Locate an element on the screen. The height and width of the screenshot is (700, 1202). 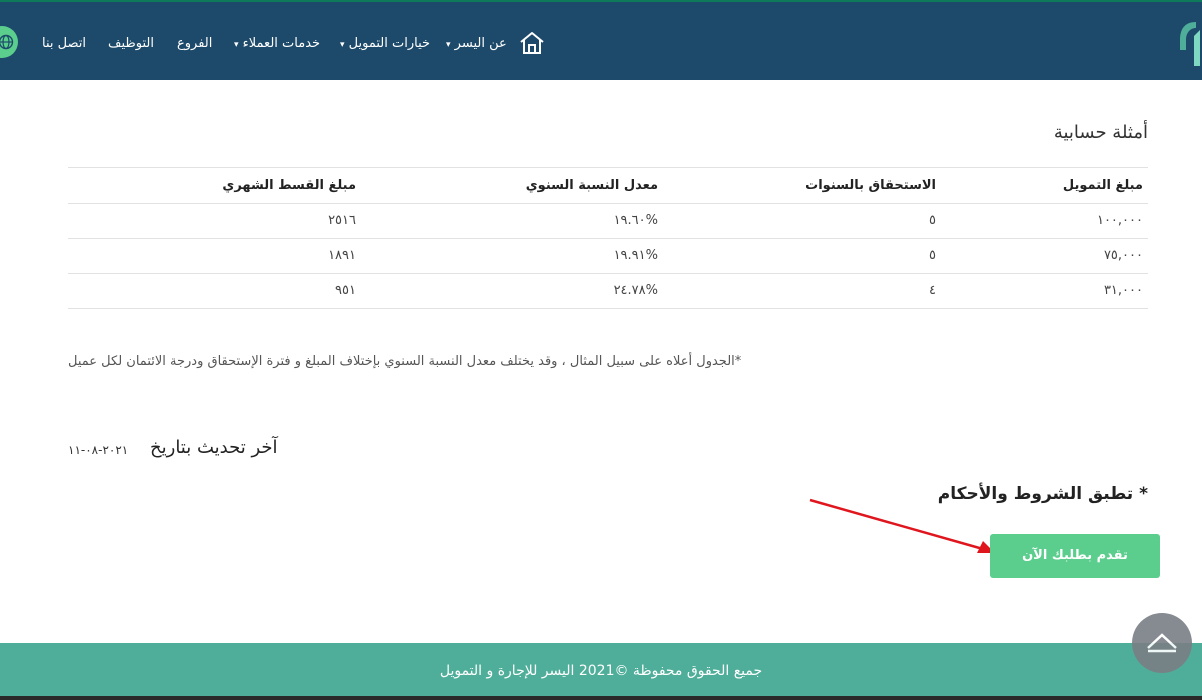
table-row: ٧٥,٠٠٠ ٥ ١٩.٩١% ١٨٩١ is located at coordinates (608, 256).